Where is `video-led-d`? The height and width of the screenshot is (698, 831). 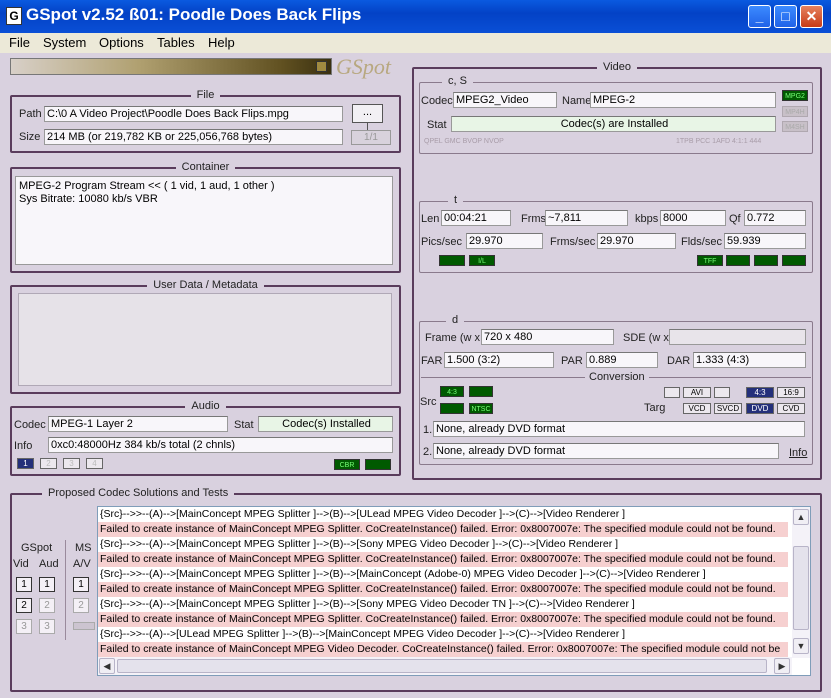 video-led-d is located at coordinates (794, 260).